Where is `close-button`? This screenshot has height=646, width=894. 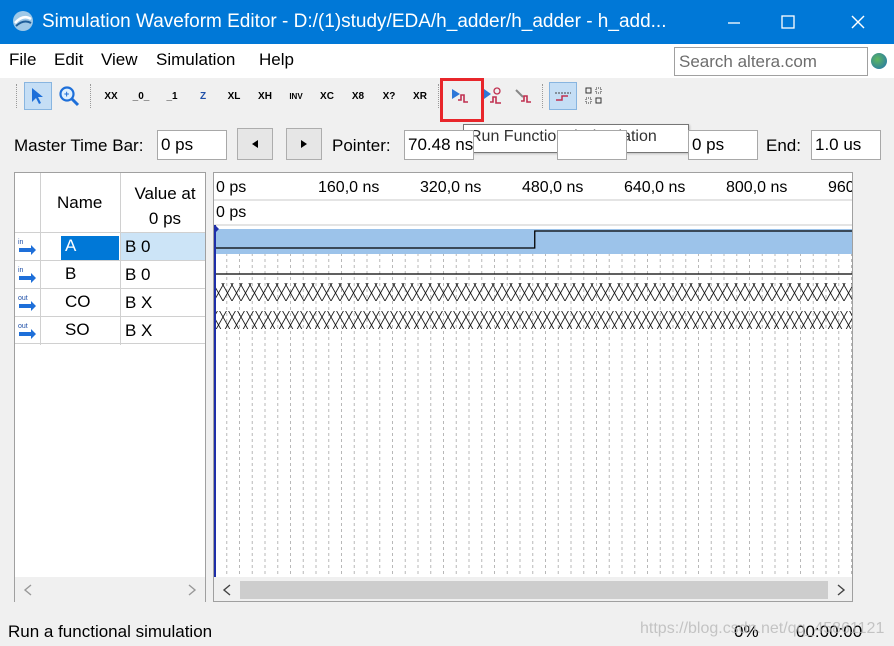 close-button is located at coordinates (858, 22).